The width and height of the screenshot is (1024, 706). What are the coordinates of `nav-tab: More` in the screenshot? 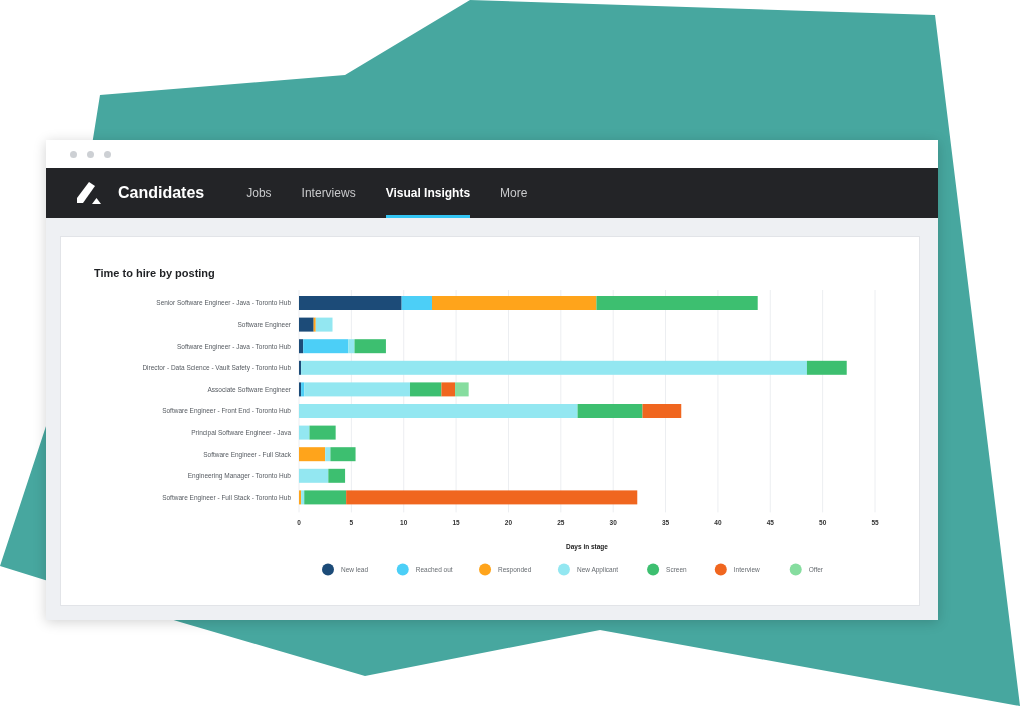 It's located at (514, 193).